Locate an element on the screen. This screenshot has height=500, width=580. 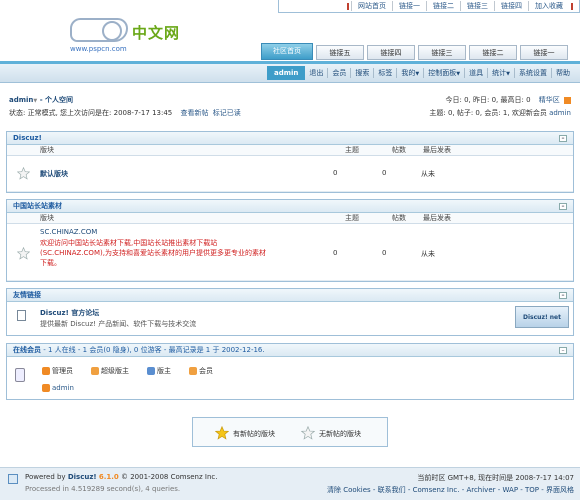
logo-url: www.pspcn.com is located at coordinates (98, 49).